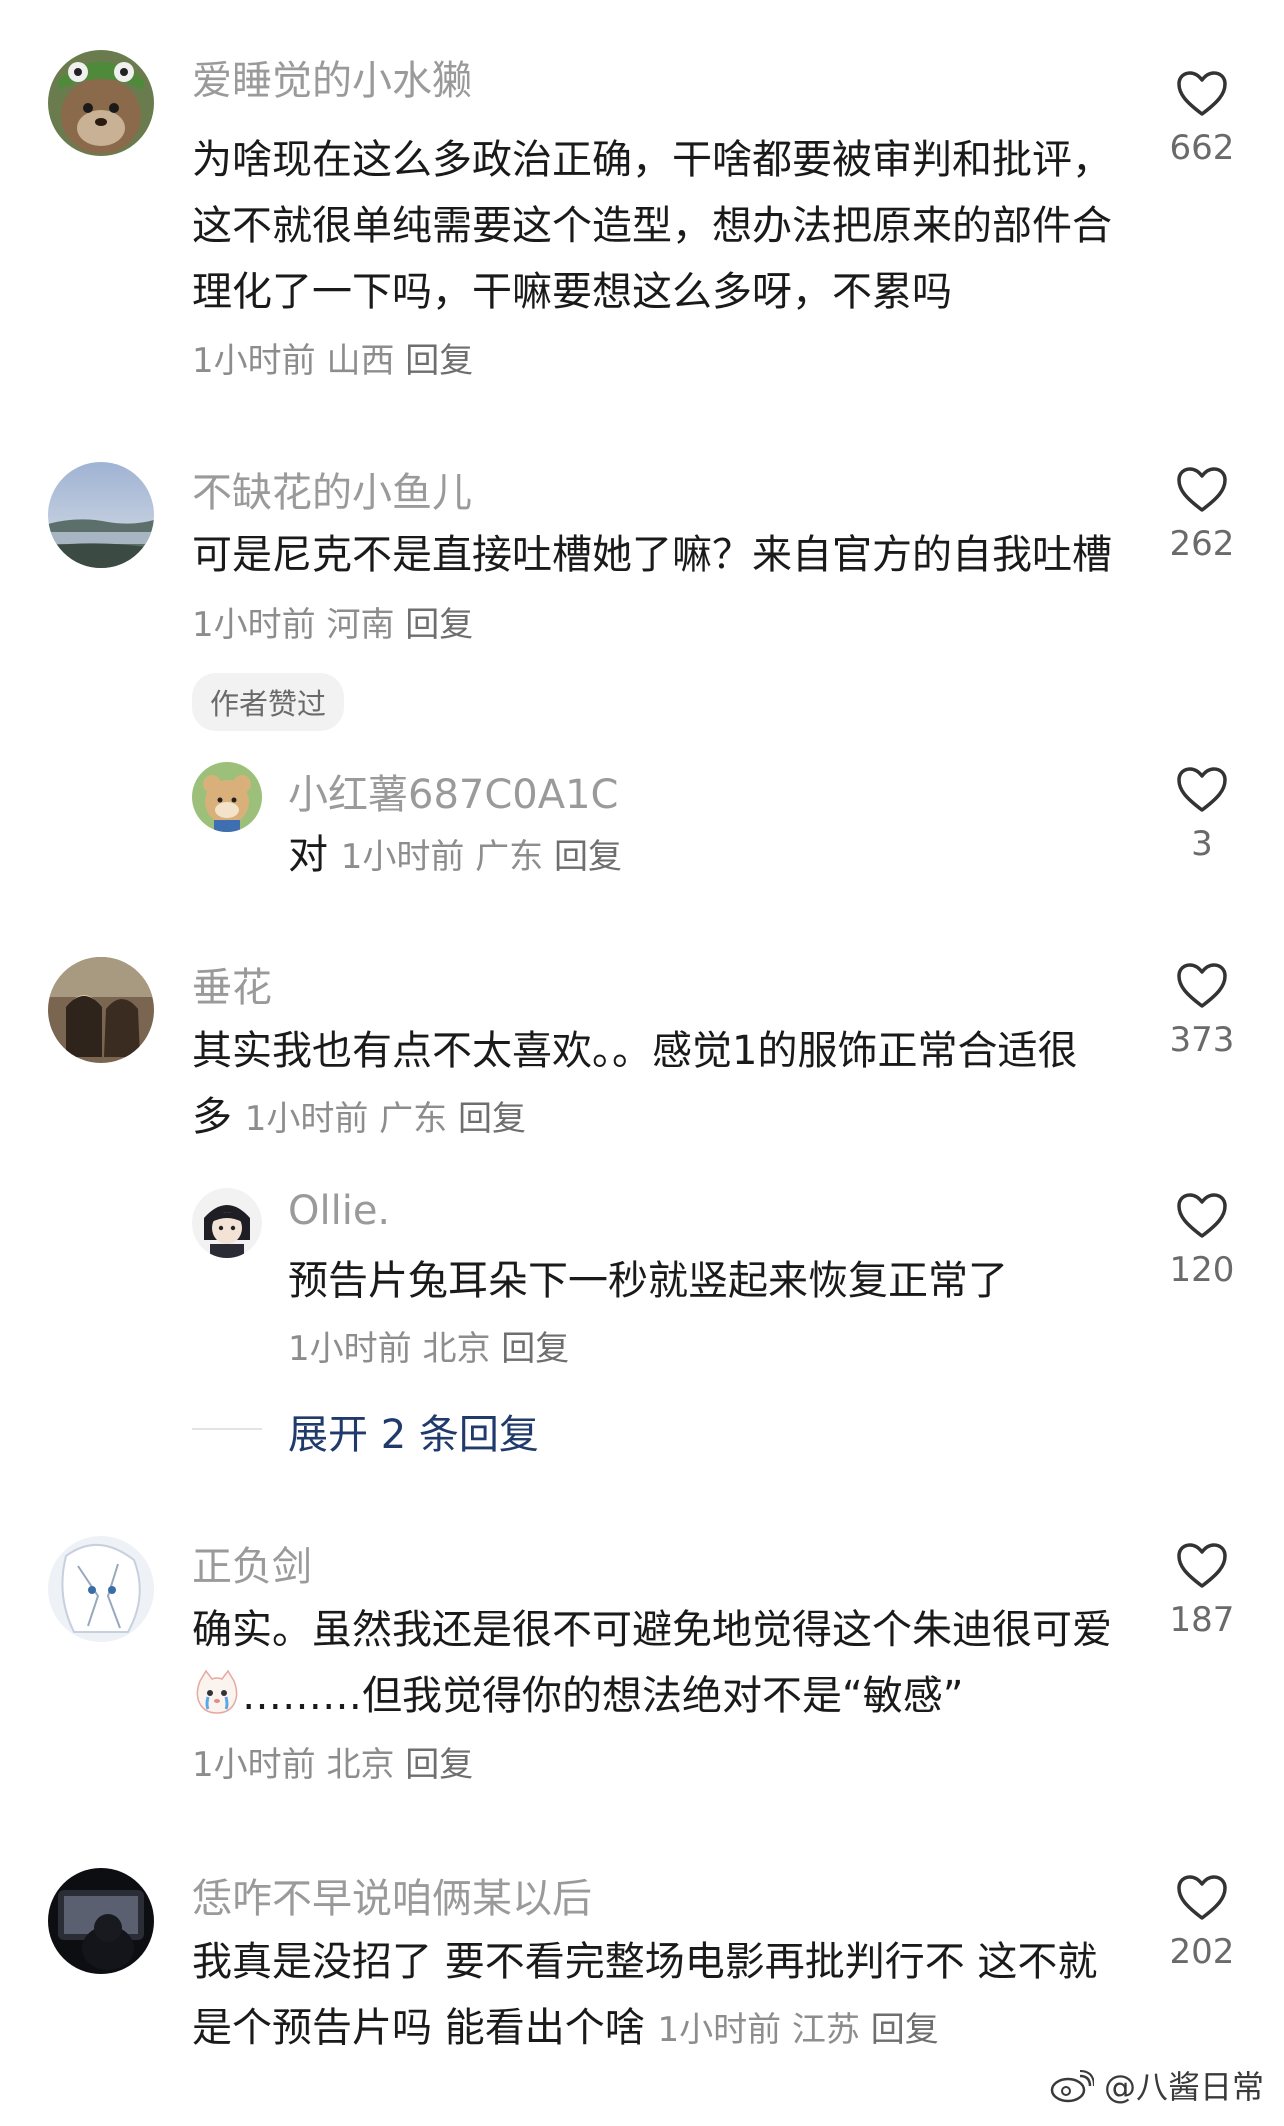 This screenshot has width=1284, height=2126. Describe the element at coordinates (339, 1211) in the screenshot. I see `username: Ollie.` at that location.